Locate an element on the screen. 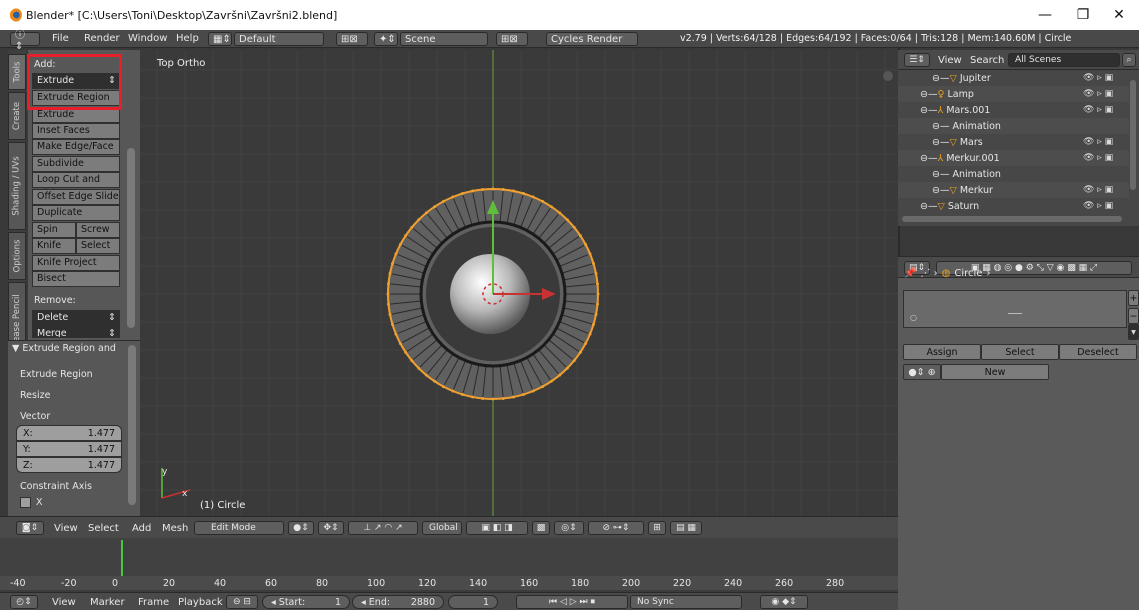 This screenshot has height=610, width=1139. outliner-row-jupiter: ⊖— ▽ Jupiter 👁 ▹ ▣ is located at coordinates (1013, 78).